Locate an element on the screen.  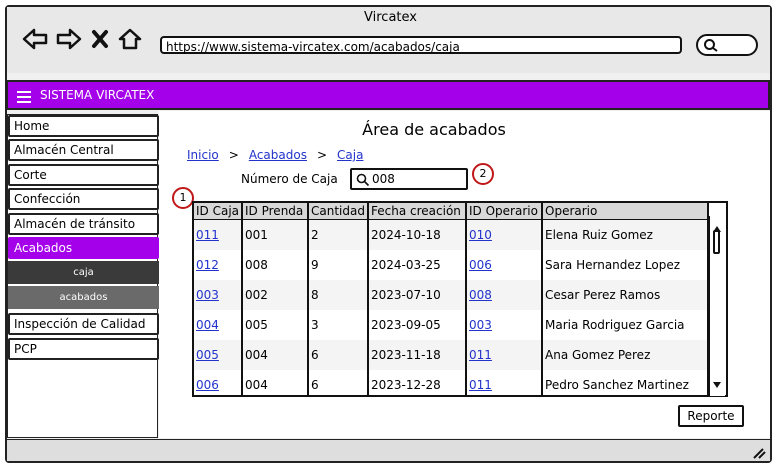
cell-id-prenda: 005 is located at coordinates (276, 325).